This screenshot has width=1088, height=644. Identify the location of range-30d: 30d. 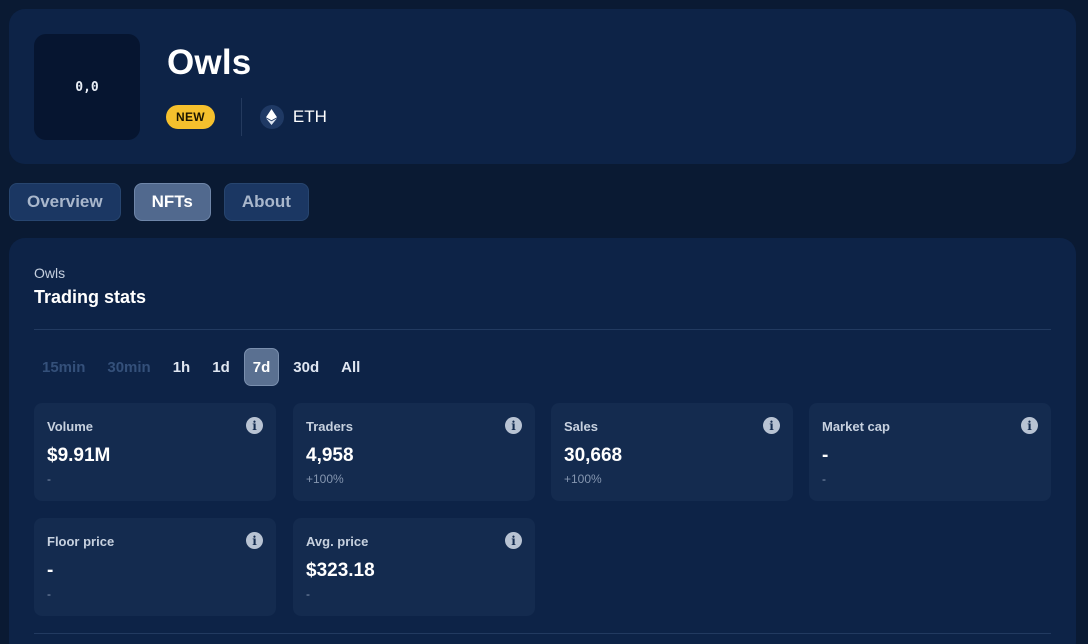
(306, 367).